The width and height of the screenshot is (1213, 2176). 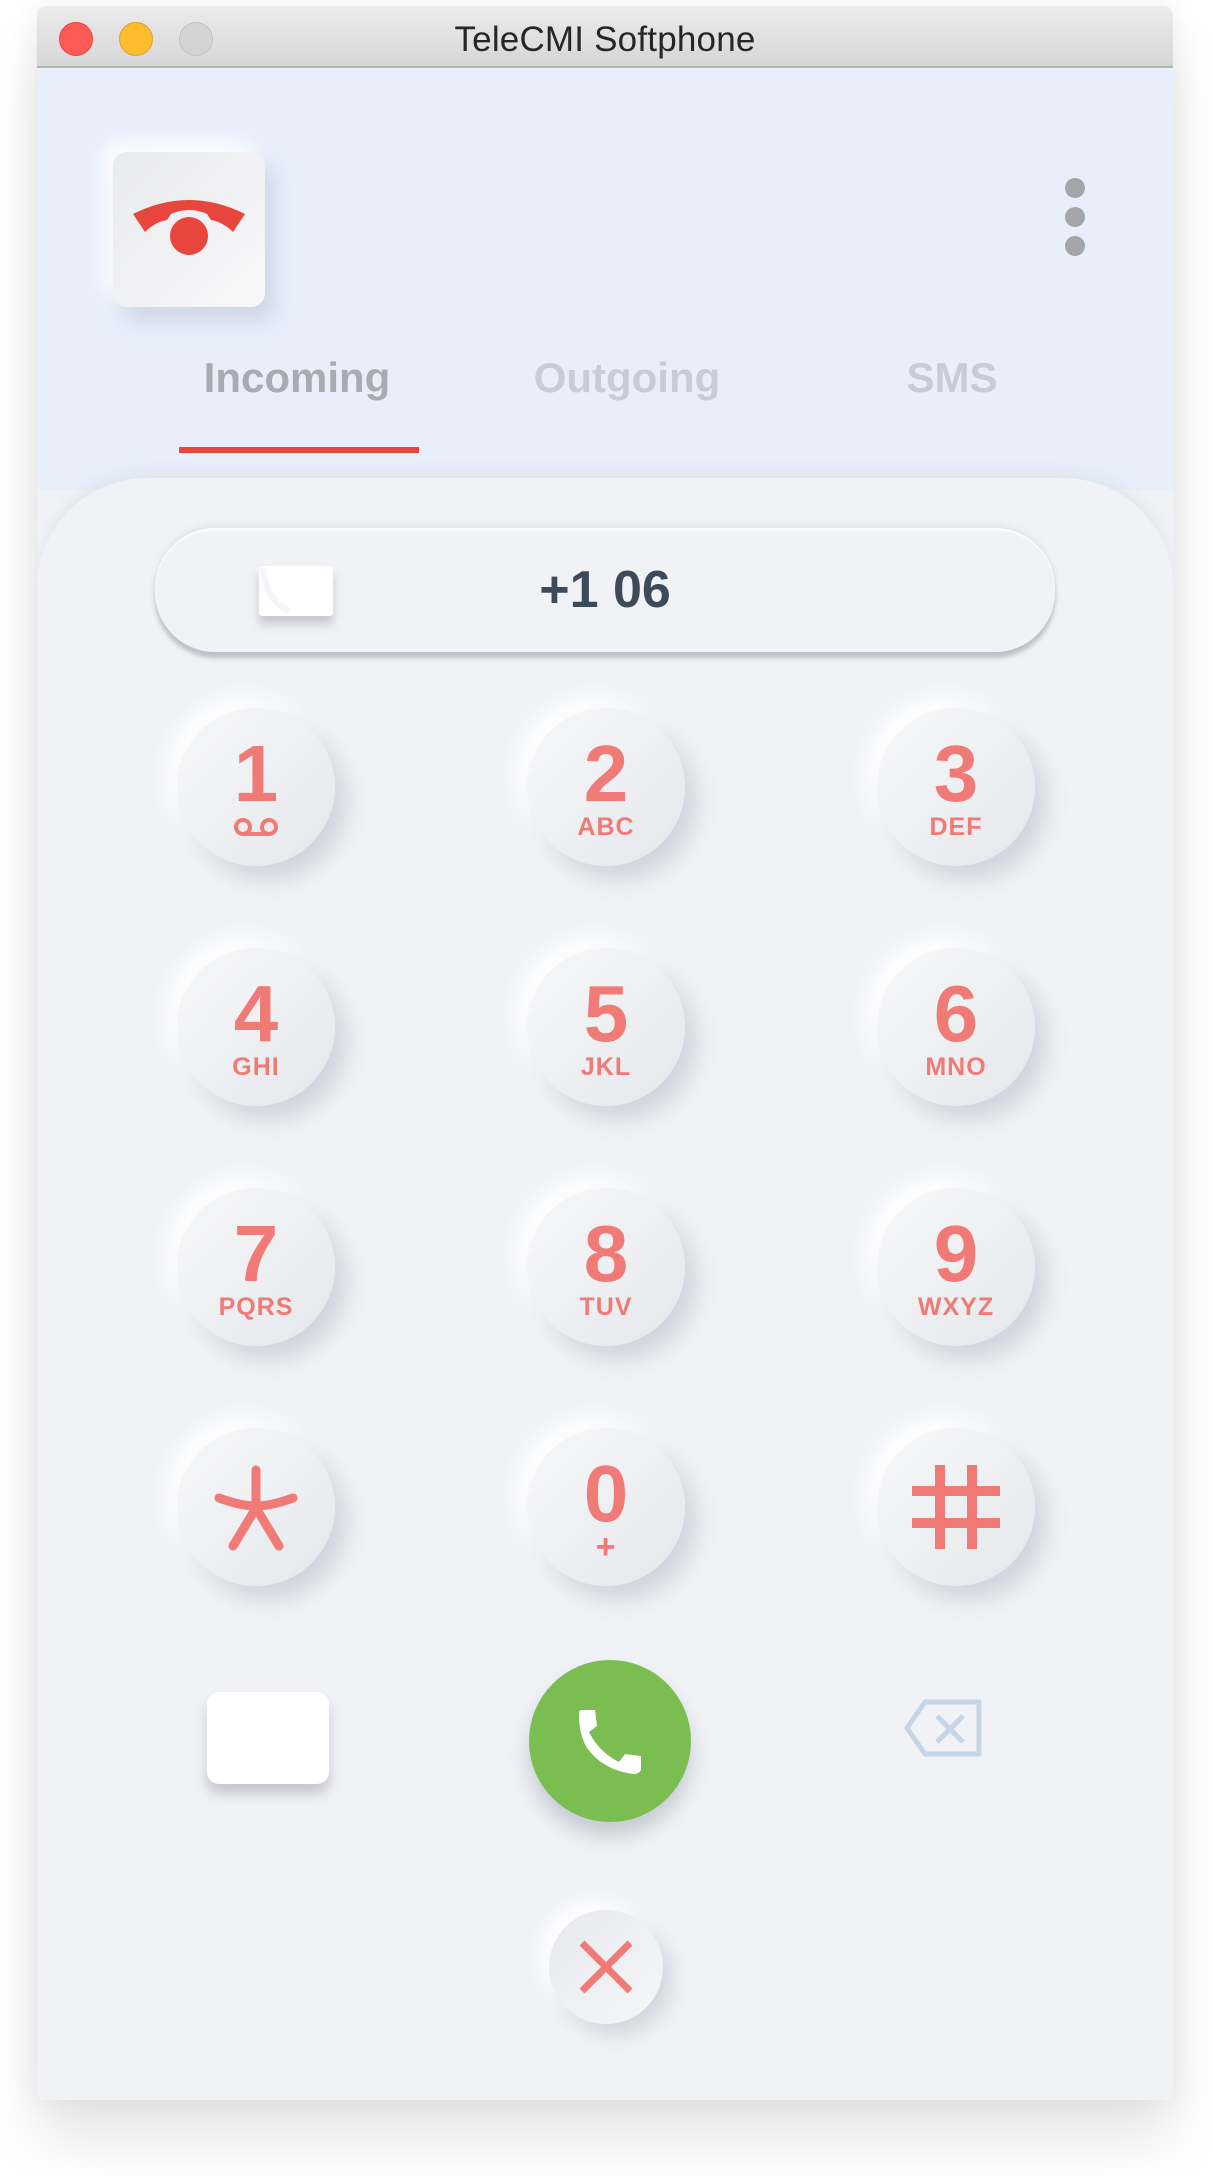 I want to click on action-row, so click(x=605, y=1758).